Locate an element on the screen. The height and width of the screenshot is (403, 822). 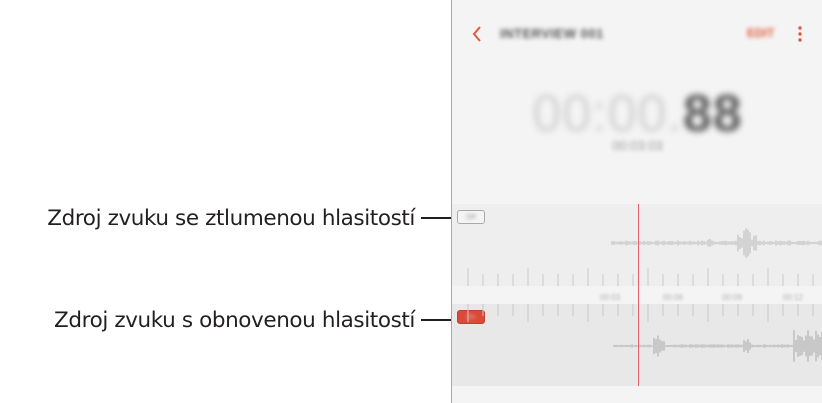
playhead-line is located at coordinates (638, 295).